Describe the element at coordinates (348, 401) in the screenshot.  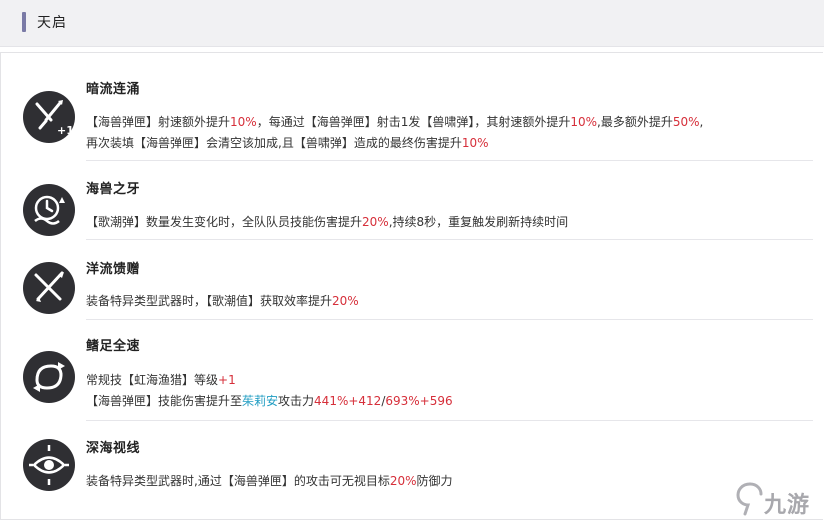
I see `highlight-value: 441%+412` at that location.